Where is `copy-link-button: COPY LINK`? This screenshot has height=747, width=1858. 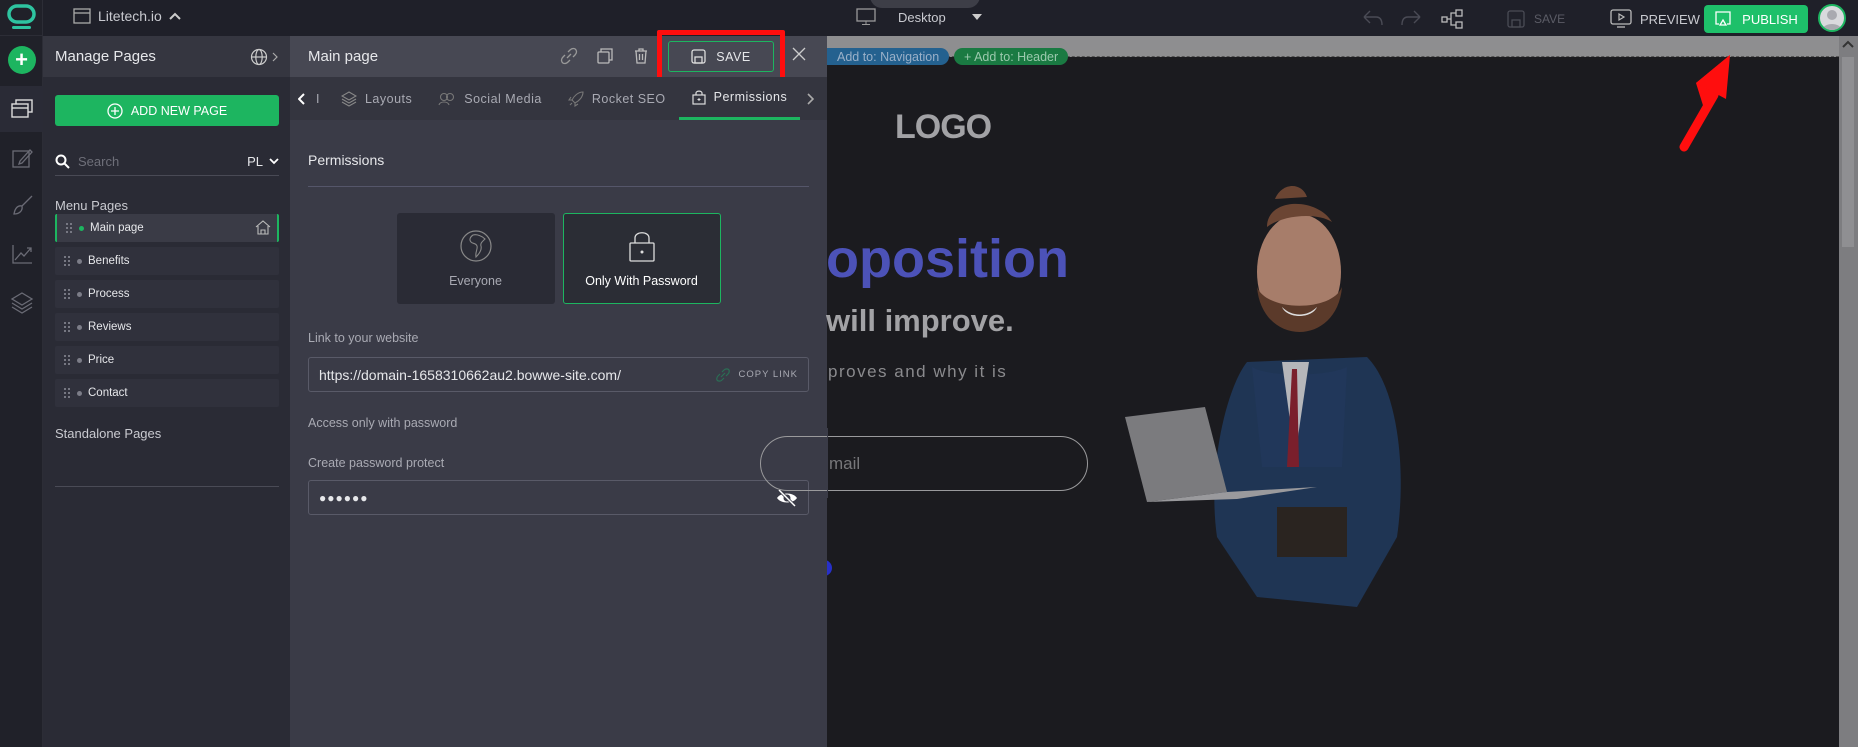 copy-link-button: COPY LINK is located at coordinates (757, 374).